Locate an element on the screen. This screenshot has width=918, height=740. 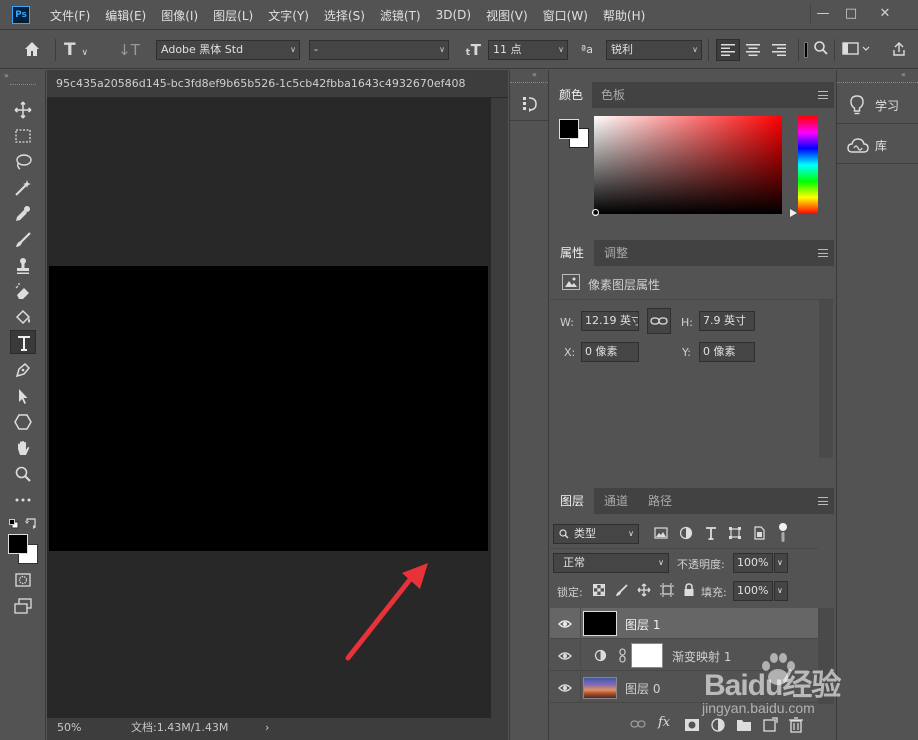
align-center-icon is located at coordinates (753, 50).